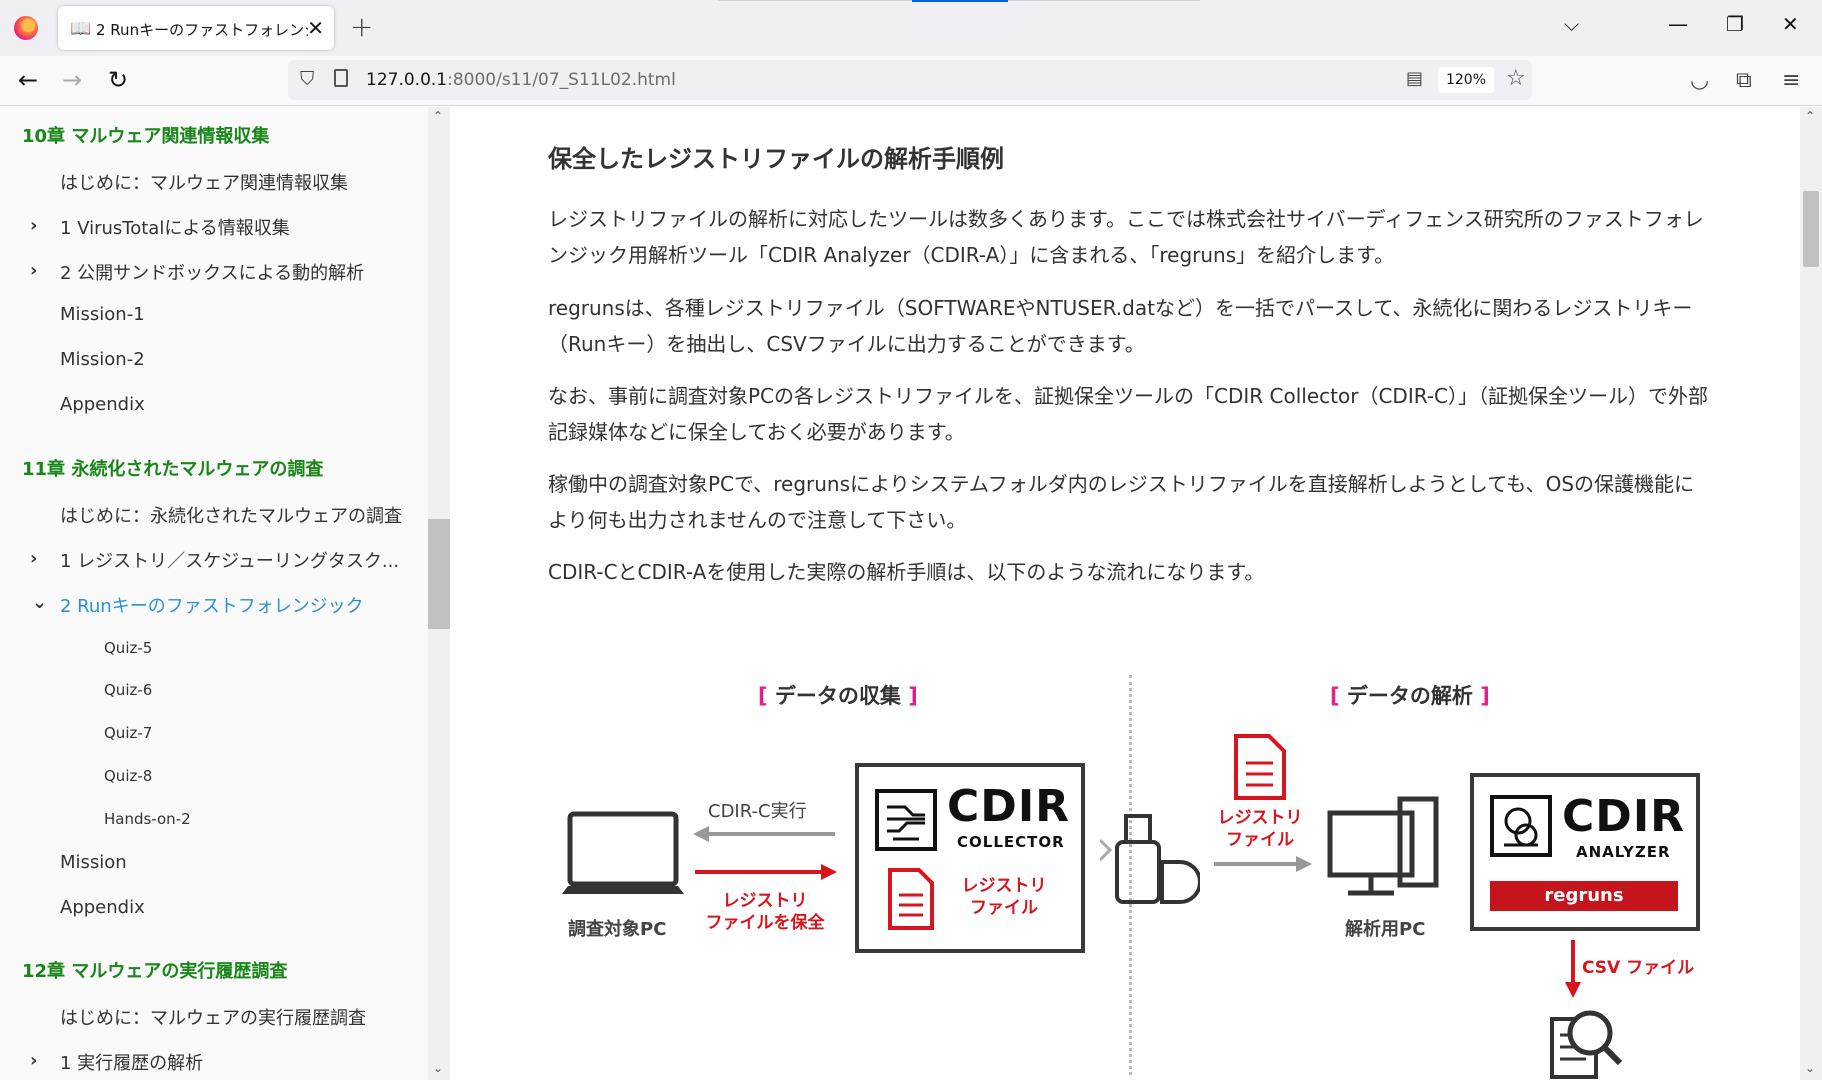 This screenshot has width=1822, height=1080. I want to click on laptop-icon, so click(623, 852).